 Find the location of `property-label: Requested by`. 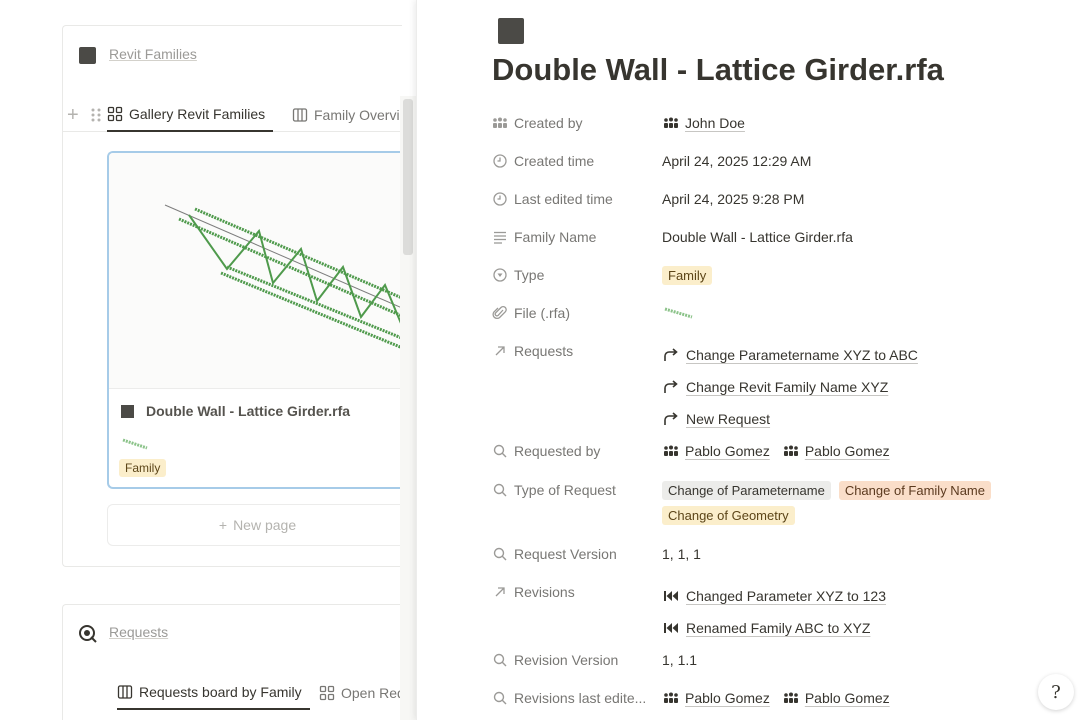

property-label: Requested by is located at coordinates (577, 451).